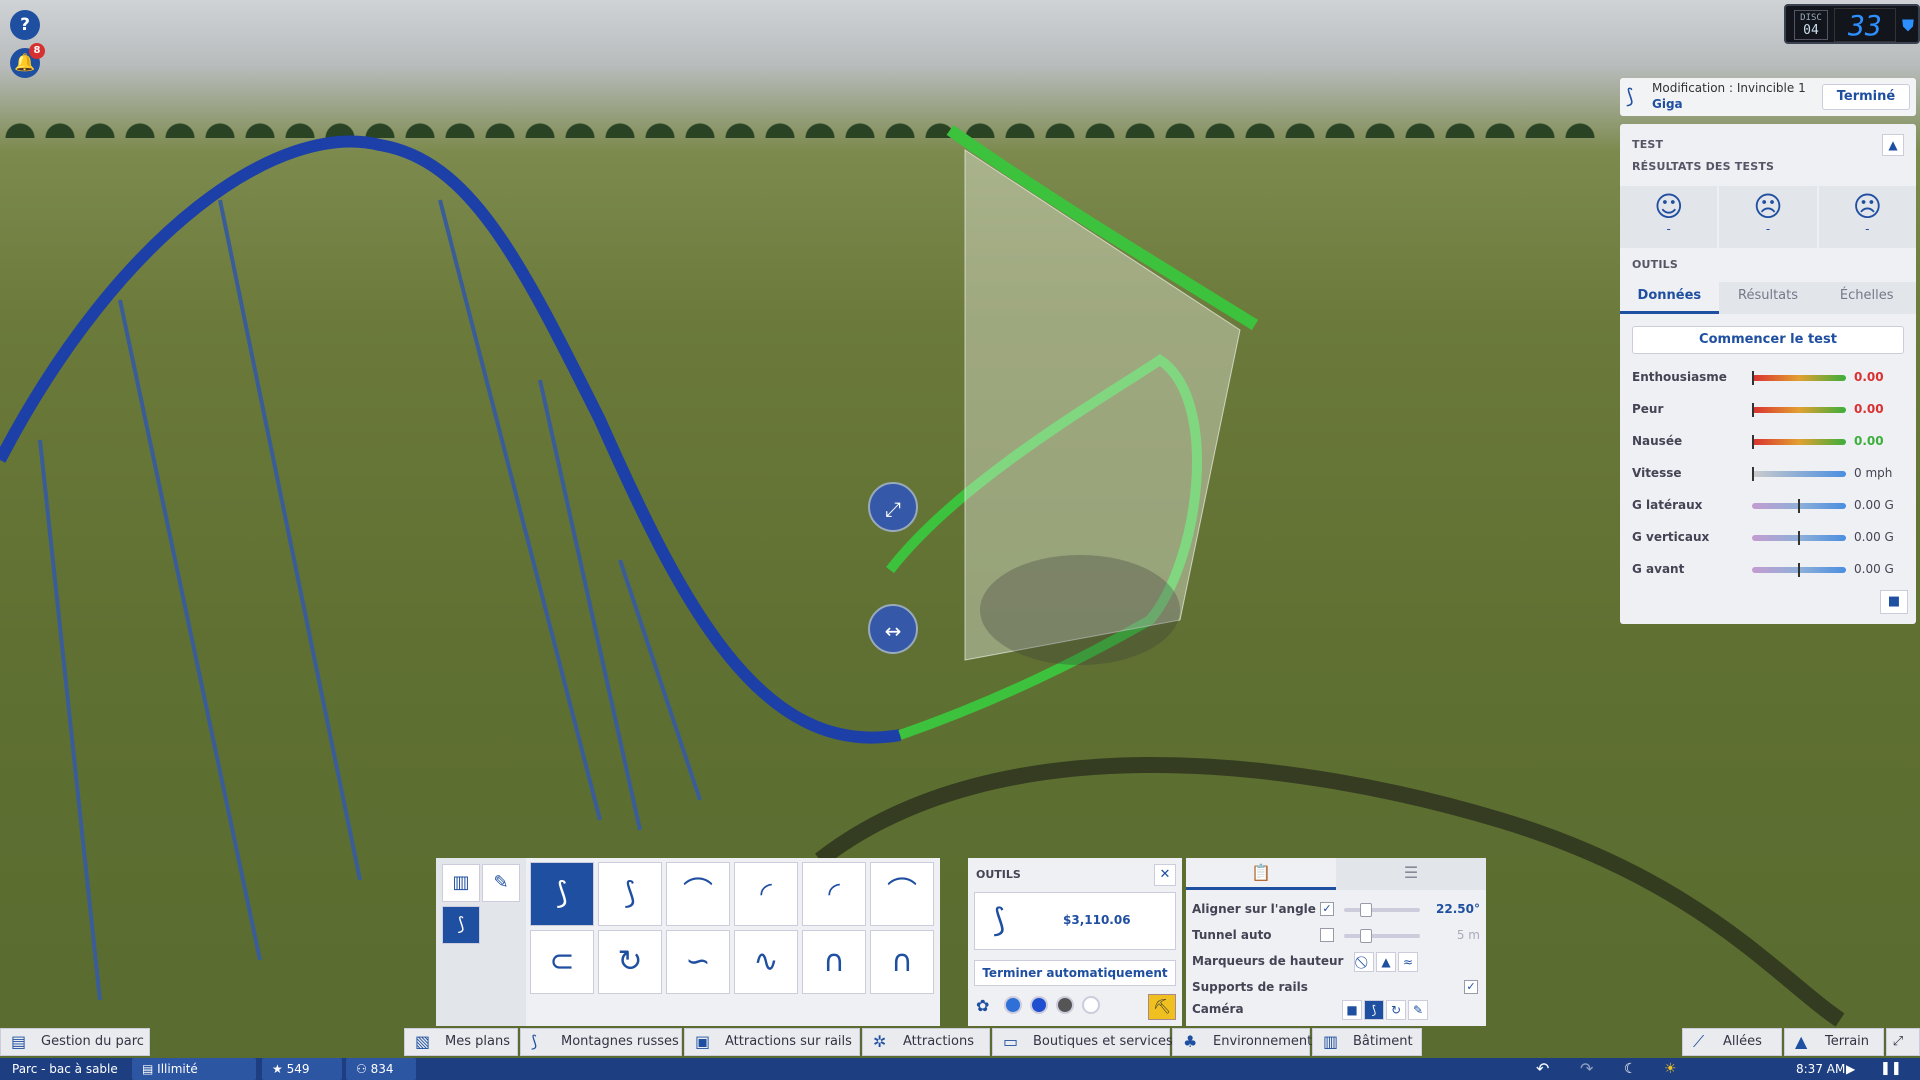  Describe the element at coordinates (1630, 1069) in the screenshot. I see `day-night-icon: ☾` at that location.